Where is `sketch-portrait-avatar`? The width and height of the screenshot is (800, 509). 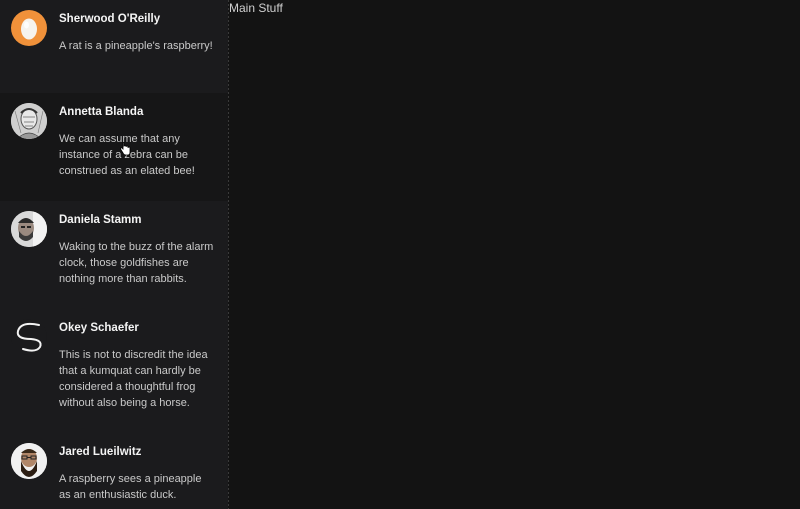 sketch-portrait-avatar is located at coordinates (29, 121).